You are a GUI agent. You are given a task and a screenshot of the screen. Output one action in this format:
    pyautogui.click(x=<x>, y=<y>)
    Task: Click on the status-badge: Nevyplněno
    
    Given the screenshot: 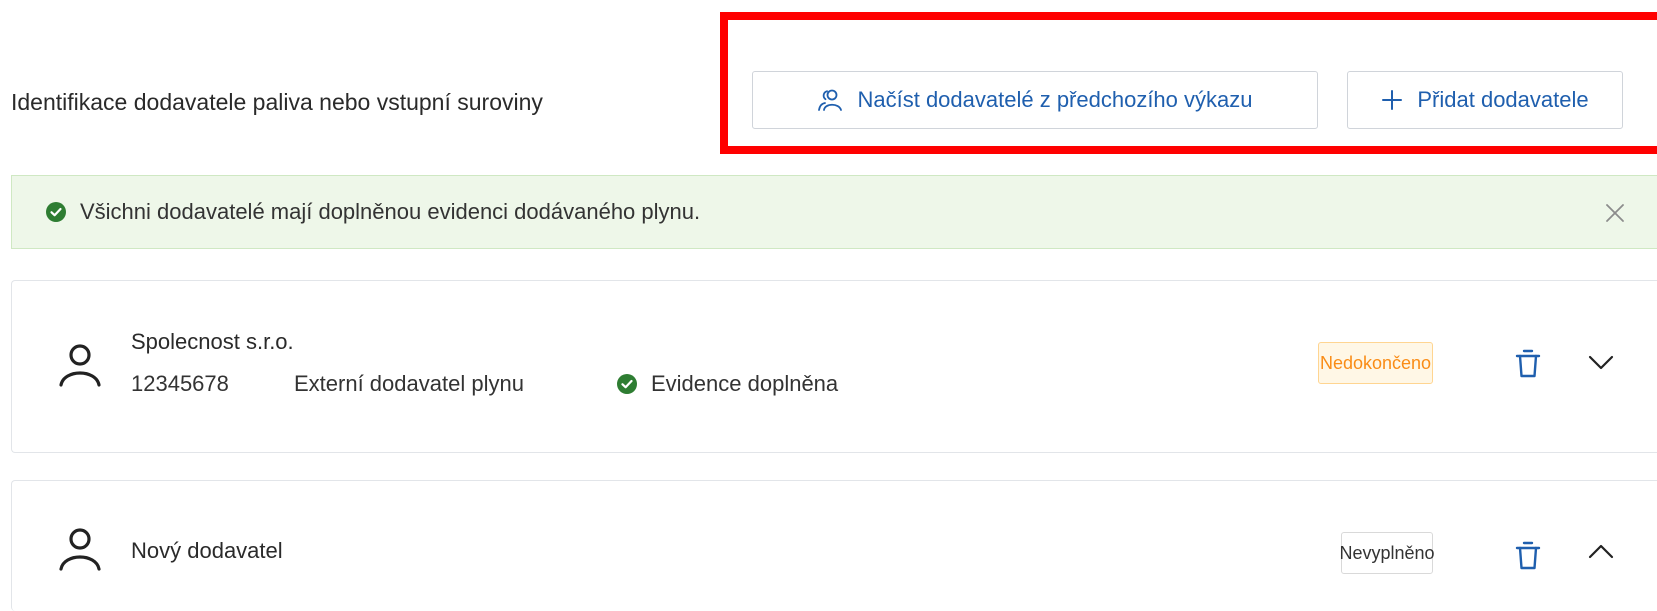 What is the action you would take?
    pyautogui.click(x=1387, y=553)
    